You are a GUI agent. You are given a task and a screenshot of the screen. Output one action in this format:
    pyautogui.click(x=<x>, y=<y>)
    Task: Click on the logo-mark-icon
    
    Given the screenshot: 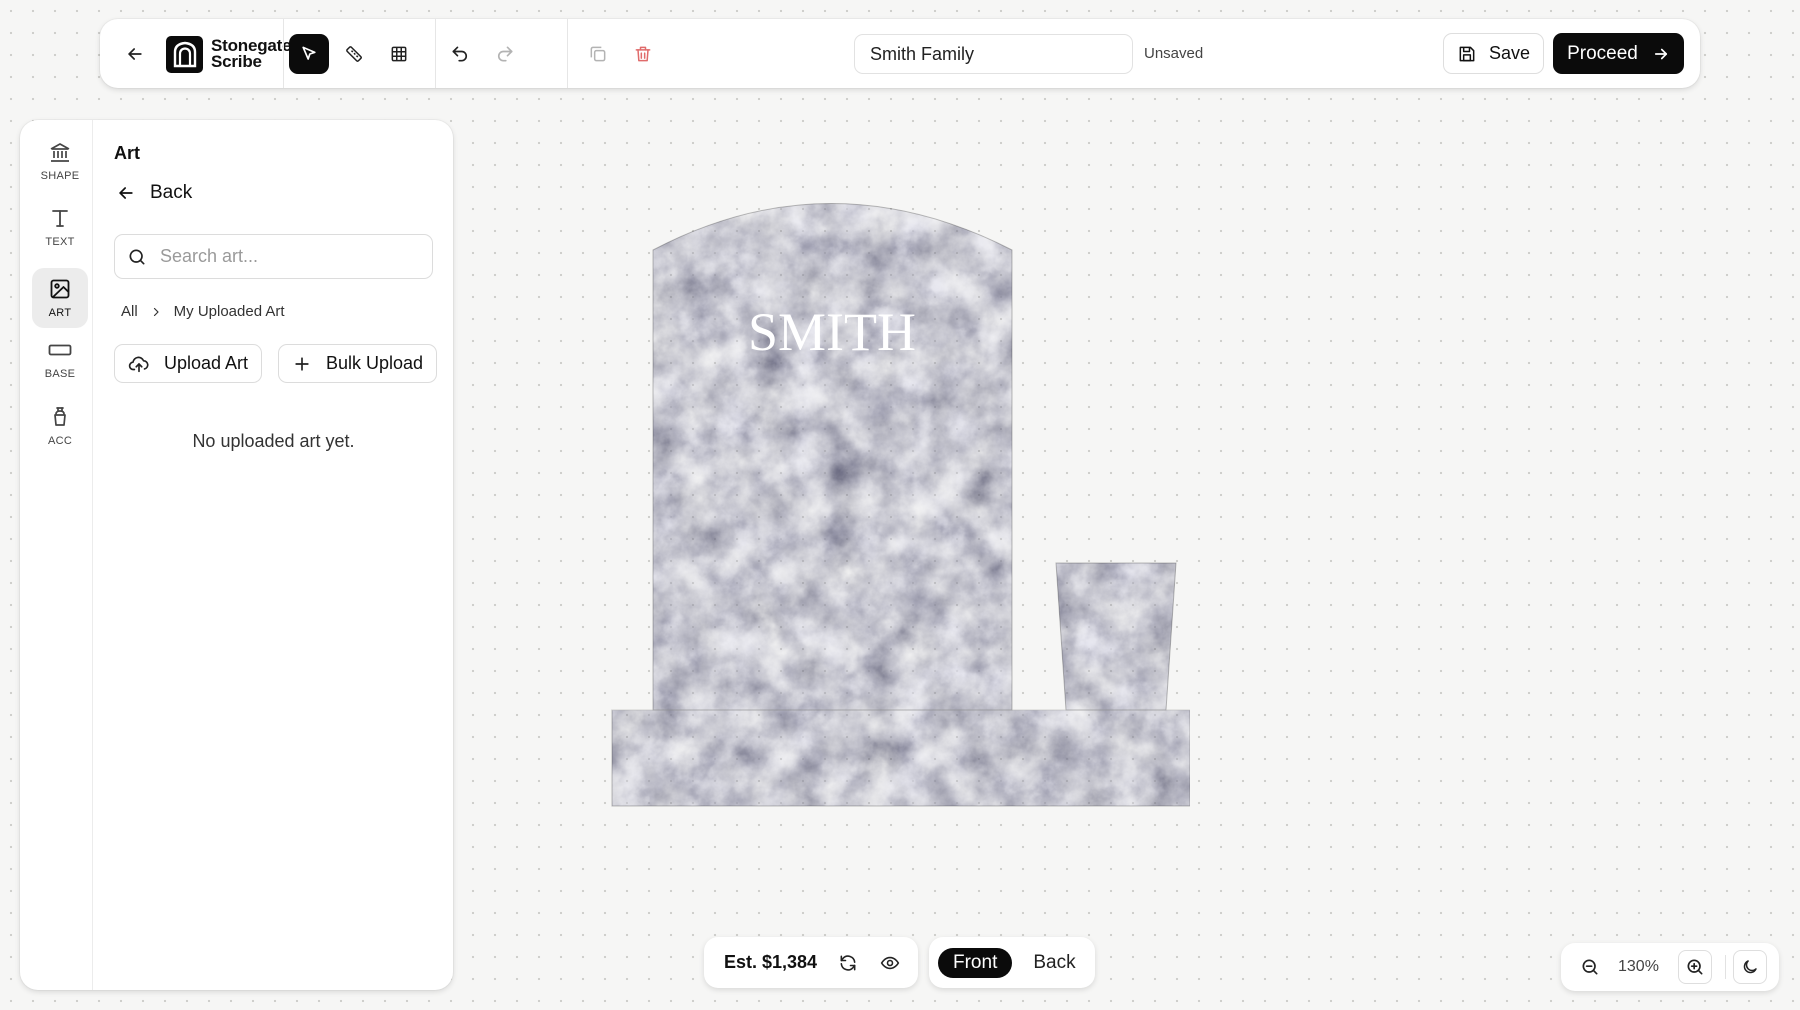 What is the action you would take?
    pyautogui.click(x=184, y=54)
    